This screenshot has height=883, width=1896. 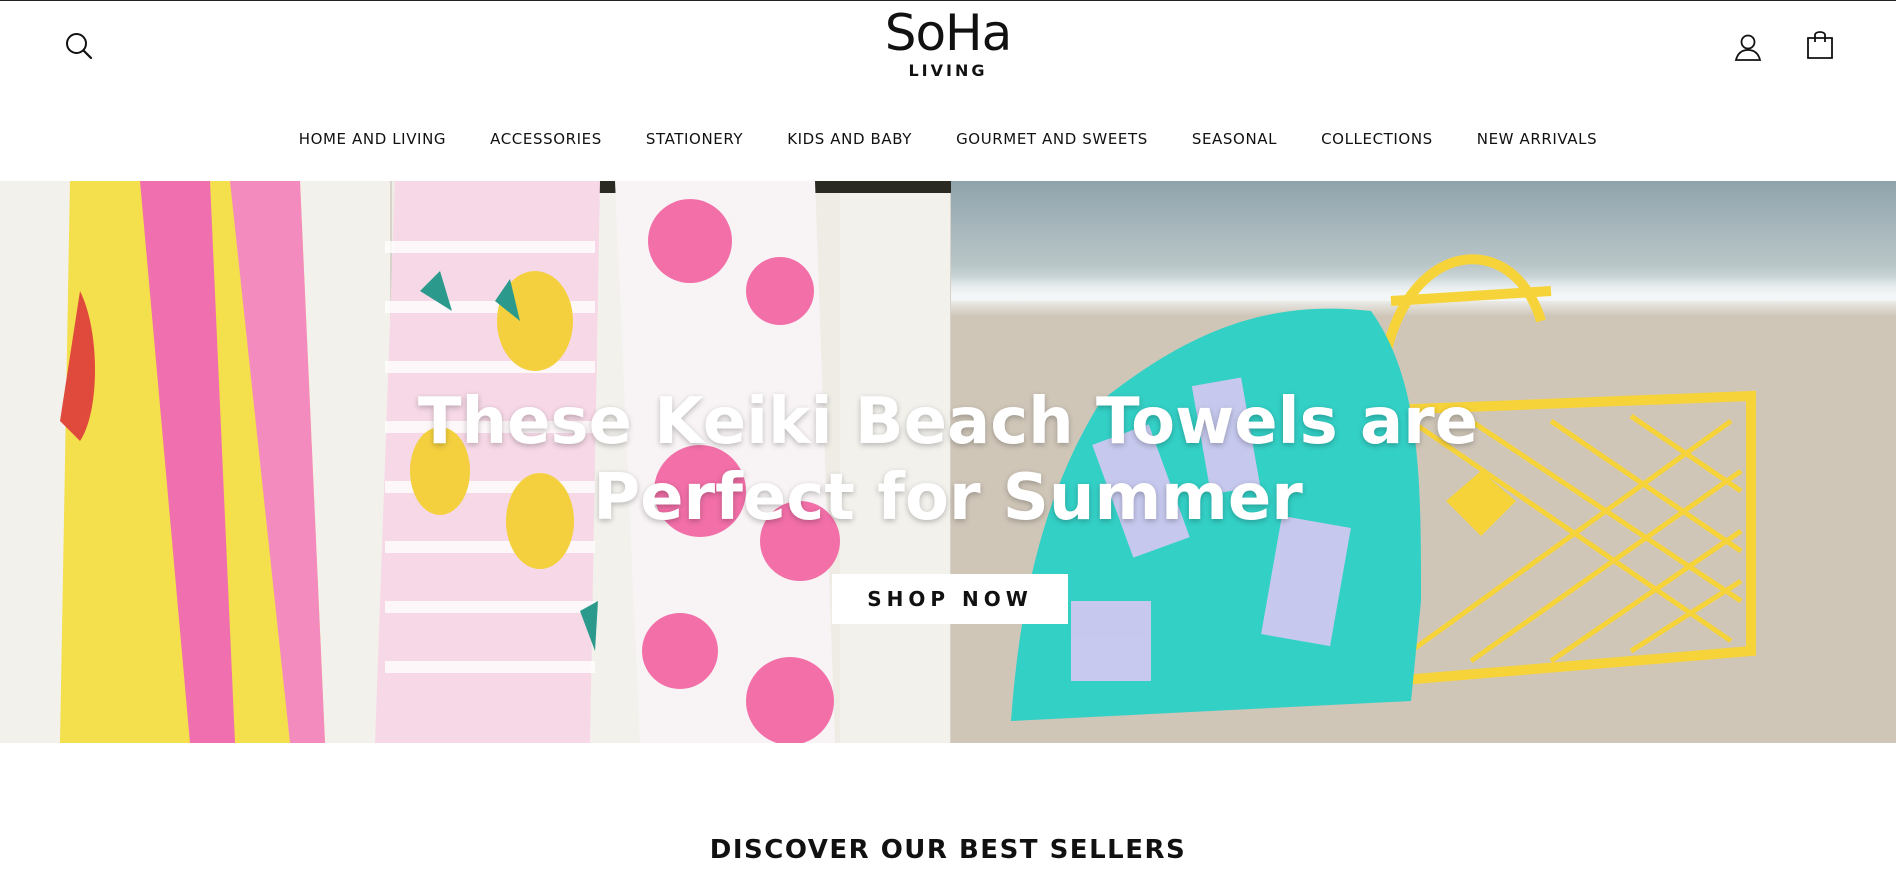 I want to click on nav-item-home-and-living: HOME AND LIVING, so click(x=372, y=139).